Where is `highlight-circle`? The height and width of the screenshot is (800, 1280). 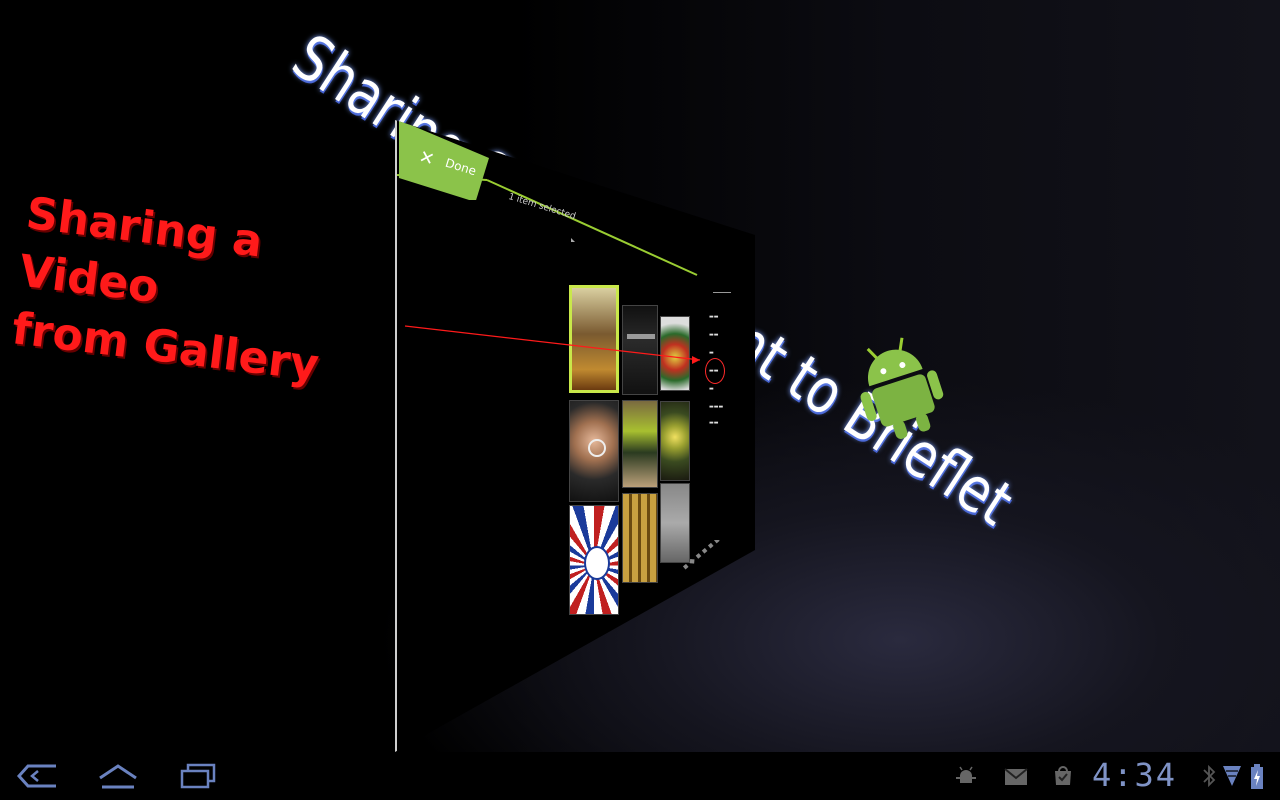
highlight-circle is located at coordinates (715, 371).